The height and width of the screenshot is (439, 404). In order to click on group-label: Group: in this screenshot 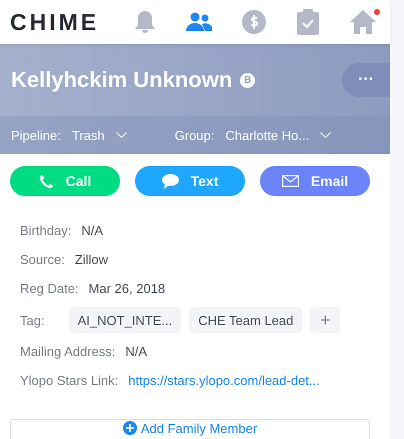, I will do `click(194, 135)`.